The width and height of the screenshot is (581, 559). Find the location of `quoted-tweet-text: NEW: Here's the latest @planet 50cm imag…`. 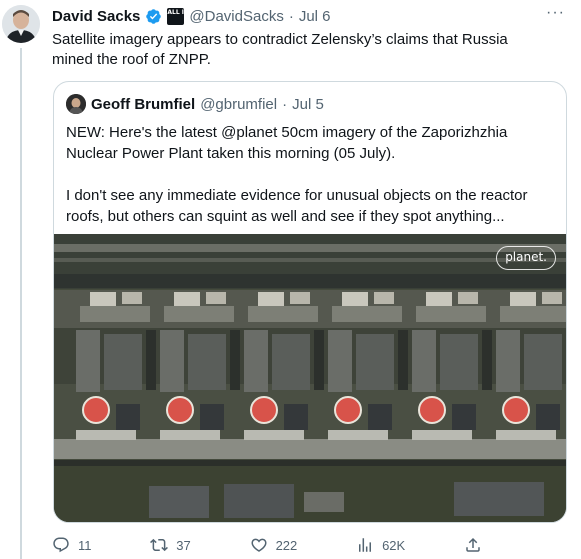

quoted-tweet-text: NEW: Here's the latest @planet 50cm imag… is located at coordinates (297, 174).